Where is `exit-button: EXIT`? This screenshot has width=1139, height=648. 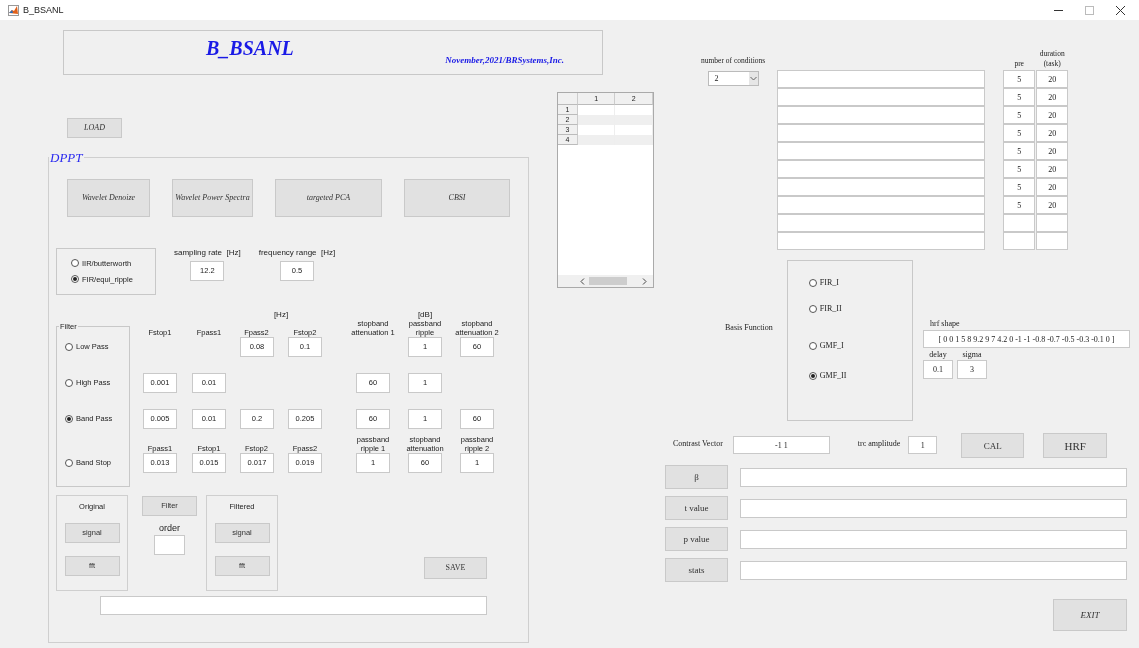 exit-button: EXIT is located at coordinates (1090, 615).